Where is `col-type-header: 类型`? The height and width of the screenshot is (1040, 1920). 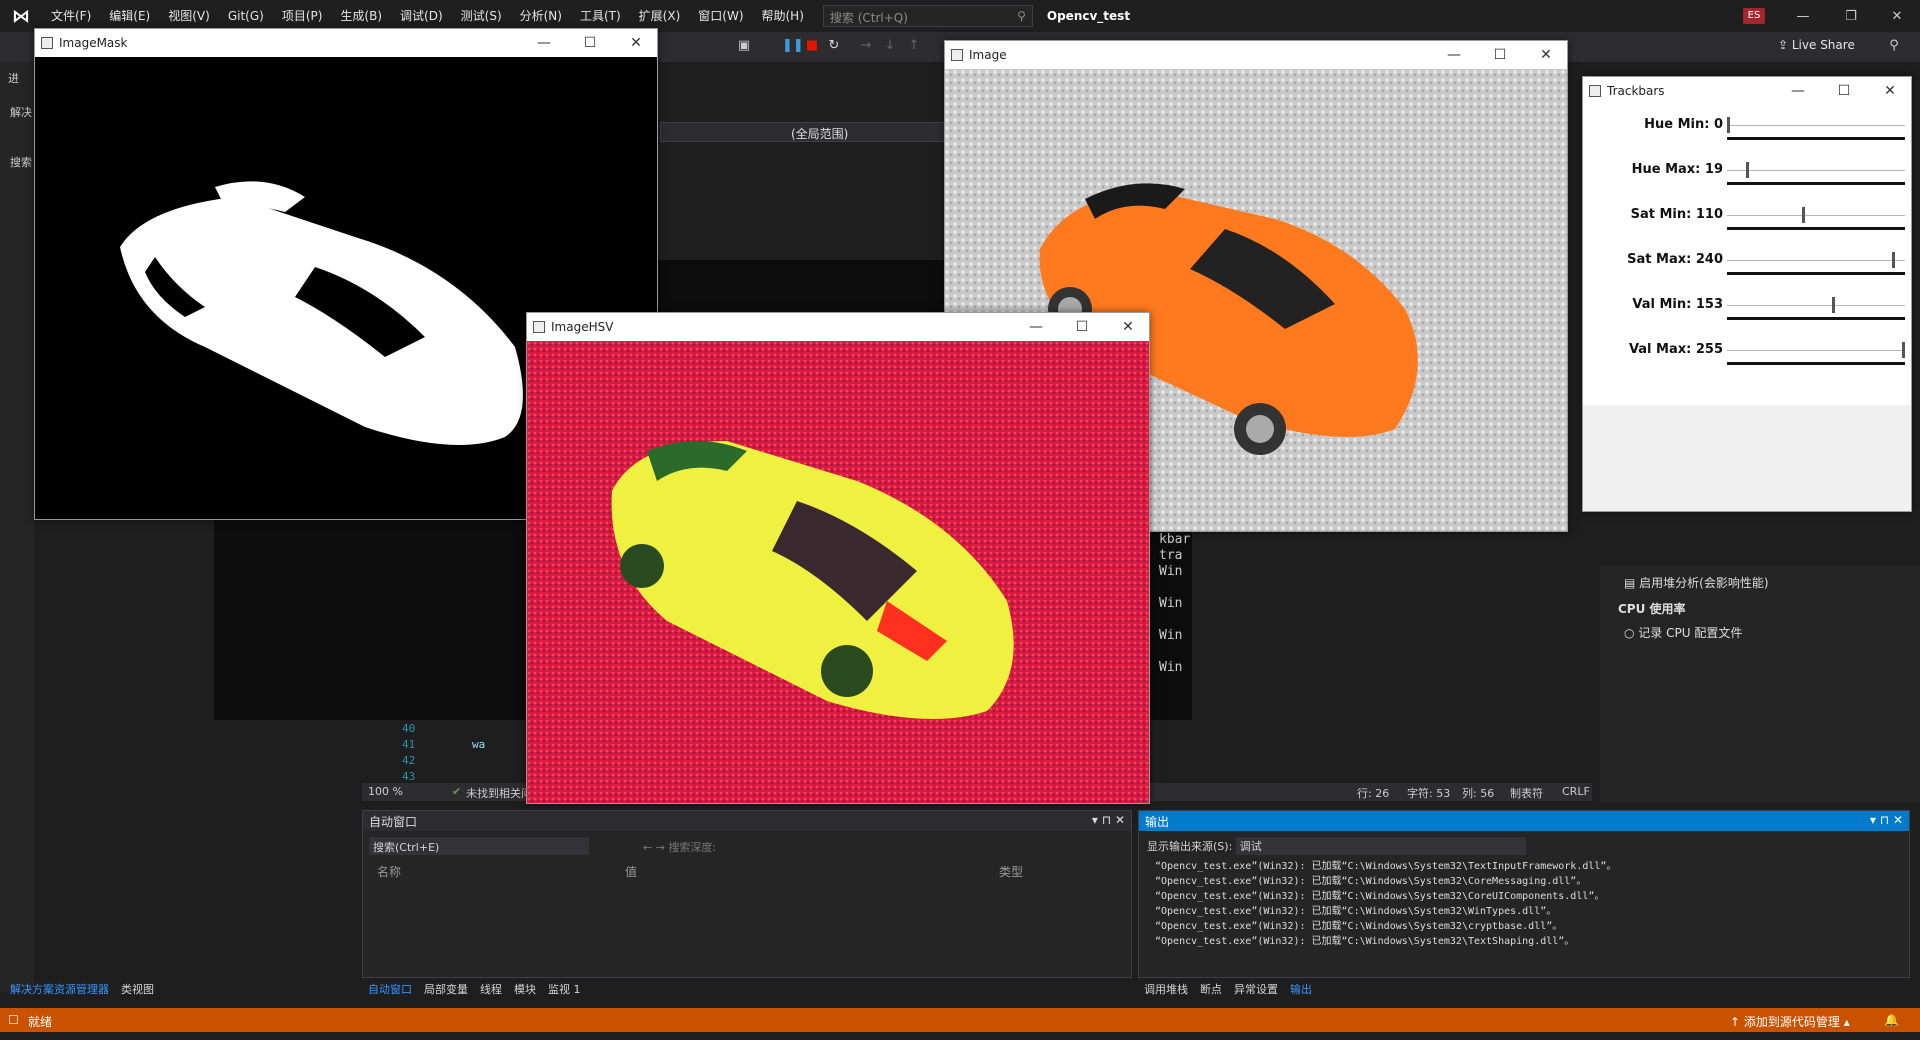
col-type-header: 类型 is located at coordinates (1011, 871).